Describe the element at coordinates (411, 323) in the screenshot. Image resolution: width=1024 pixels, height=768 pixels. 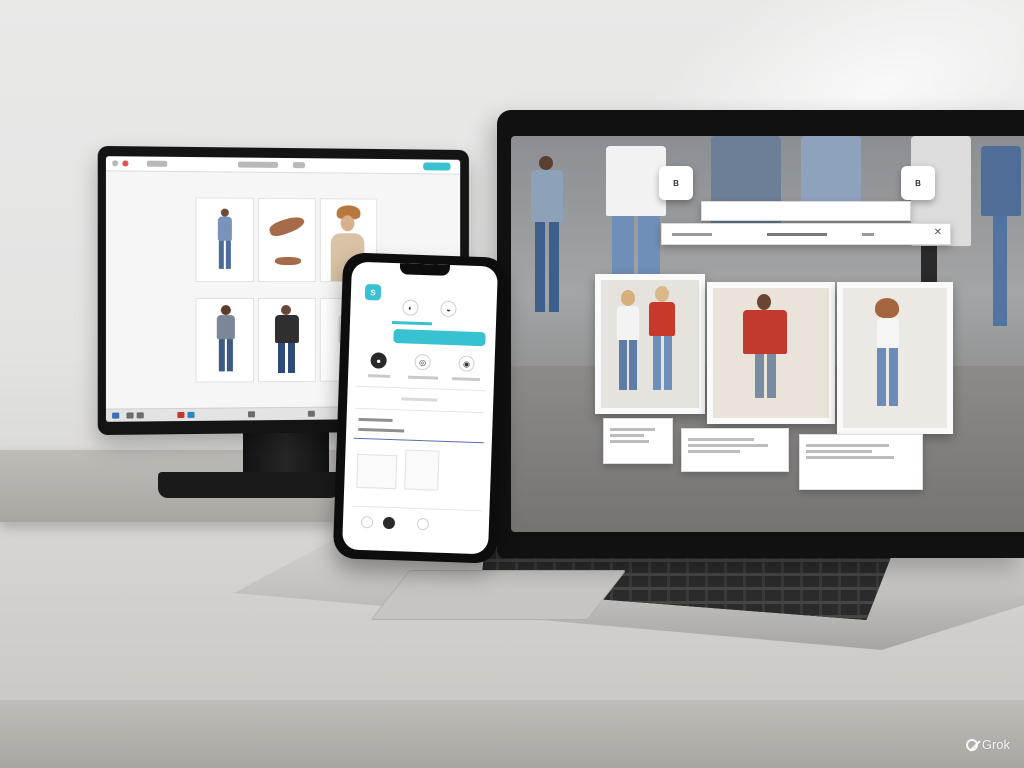
I see `tab-indicator` at that location.